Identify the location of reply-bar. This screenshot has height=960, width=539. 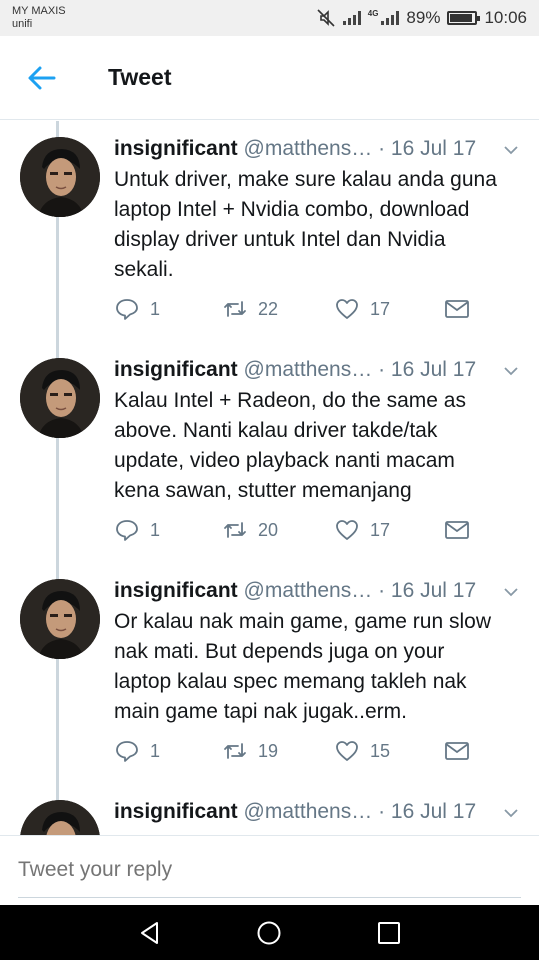
(269, 870).